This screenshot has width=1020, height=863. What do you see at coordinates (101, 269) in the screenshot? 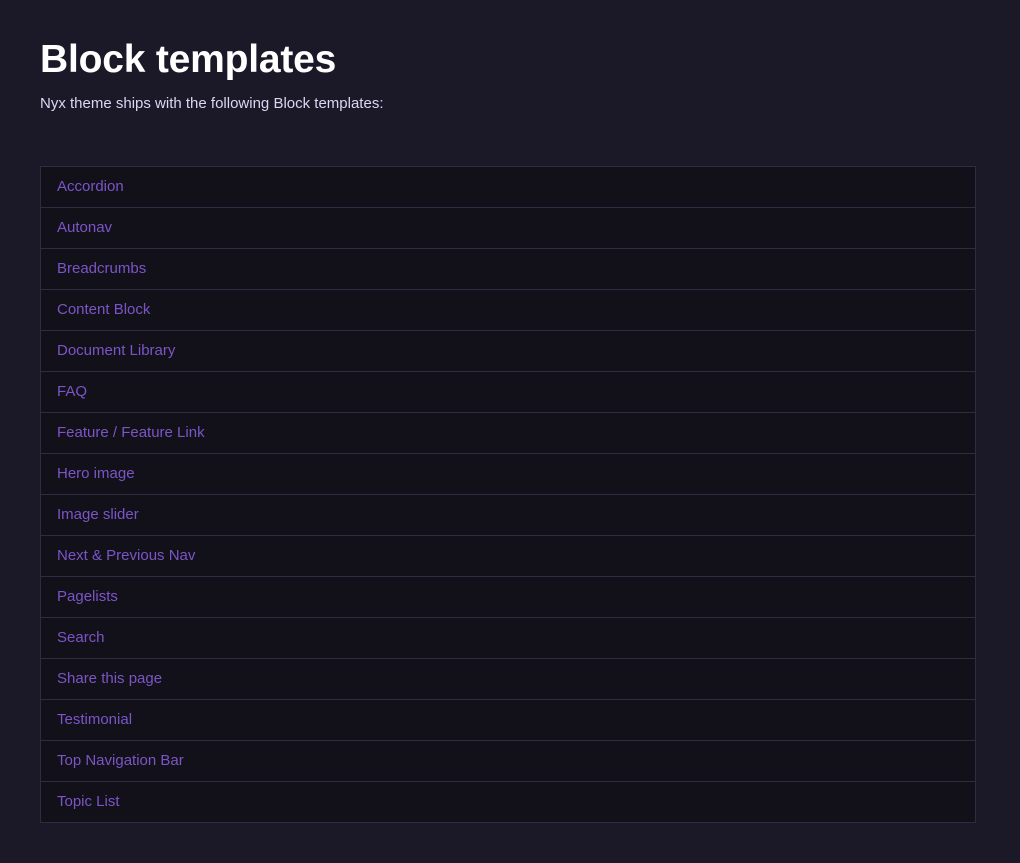
I see `template-link-breadcrumbs: Breadcrumbs` at bounding box center [101, 269].